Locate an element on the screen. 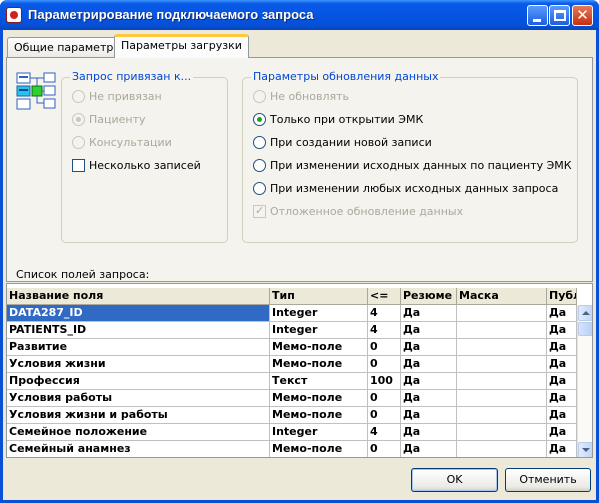  app-icon is located at coordinates (14, 15).